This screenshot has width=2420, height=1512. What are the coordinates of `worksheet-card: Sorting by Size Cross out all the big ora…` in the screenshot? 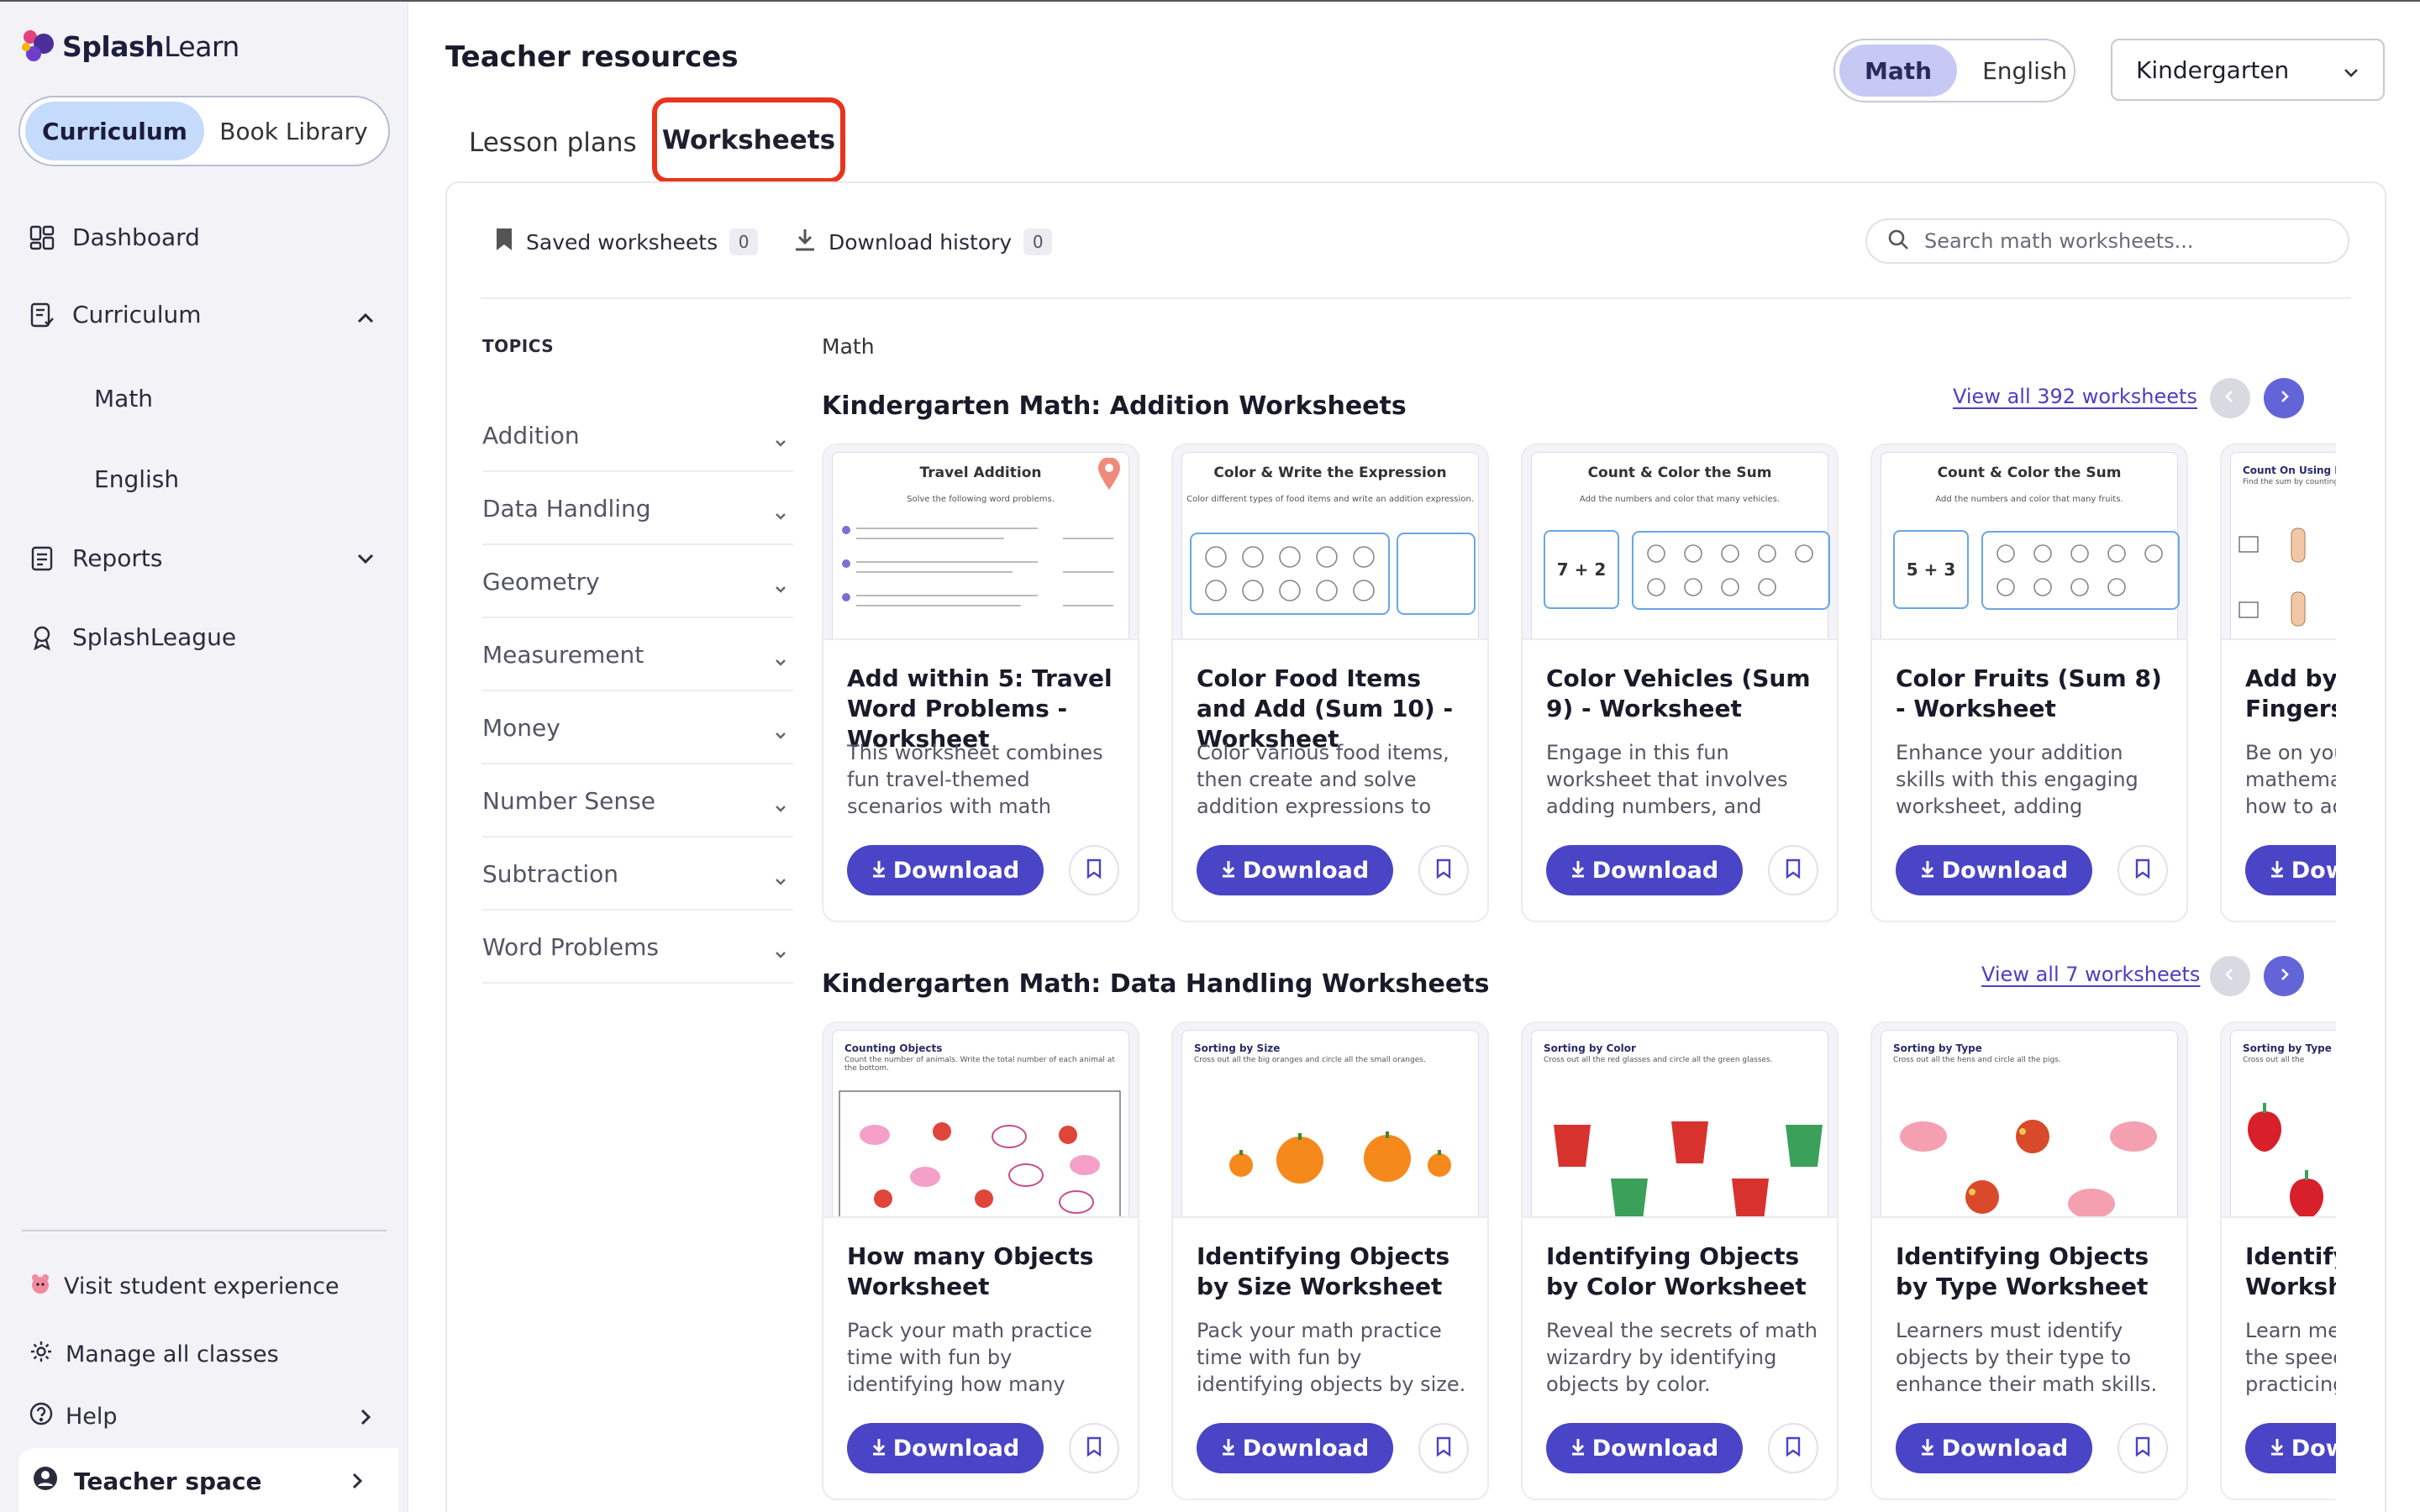 It's located at (1330, 1260).